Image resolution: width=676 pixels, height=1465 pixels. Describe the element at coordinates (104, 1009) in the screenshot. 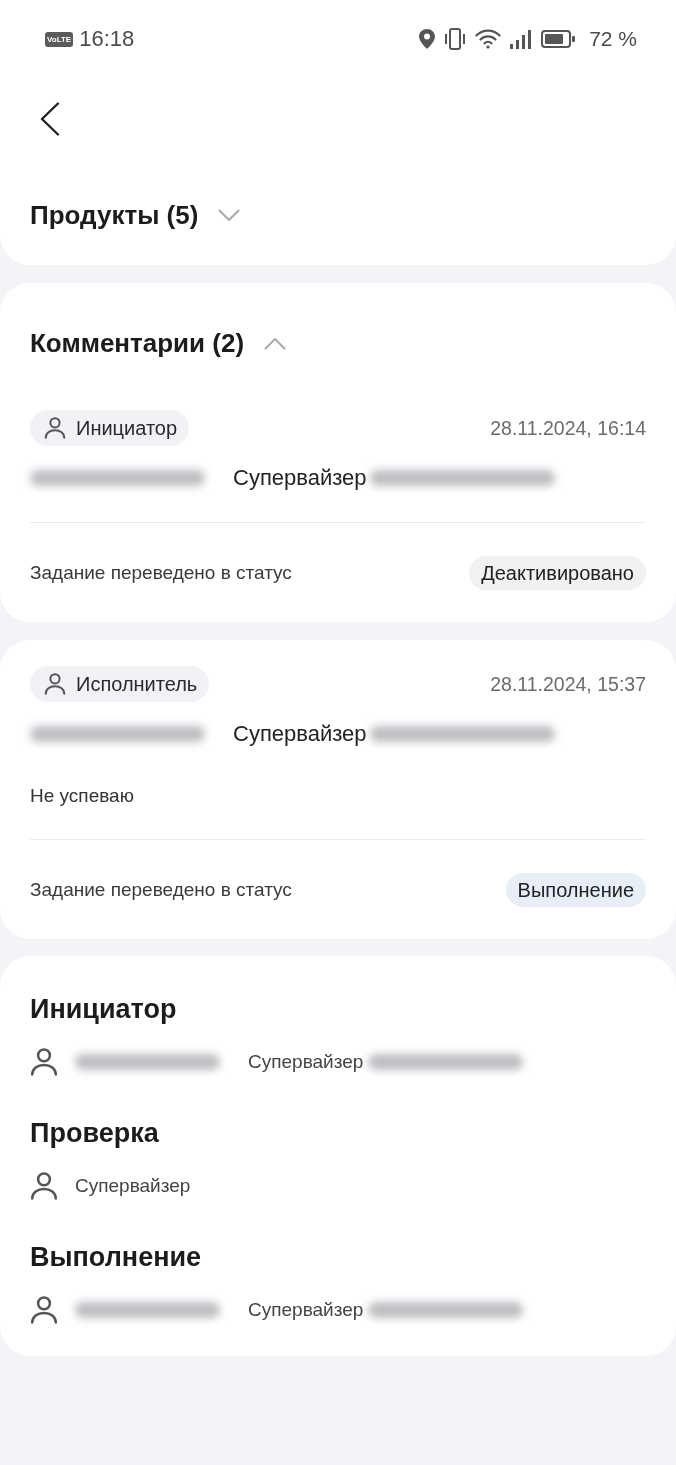

I see `participant-stage-title: Инициатор` at that location.